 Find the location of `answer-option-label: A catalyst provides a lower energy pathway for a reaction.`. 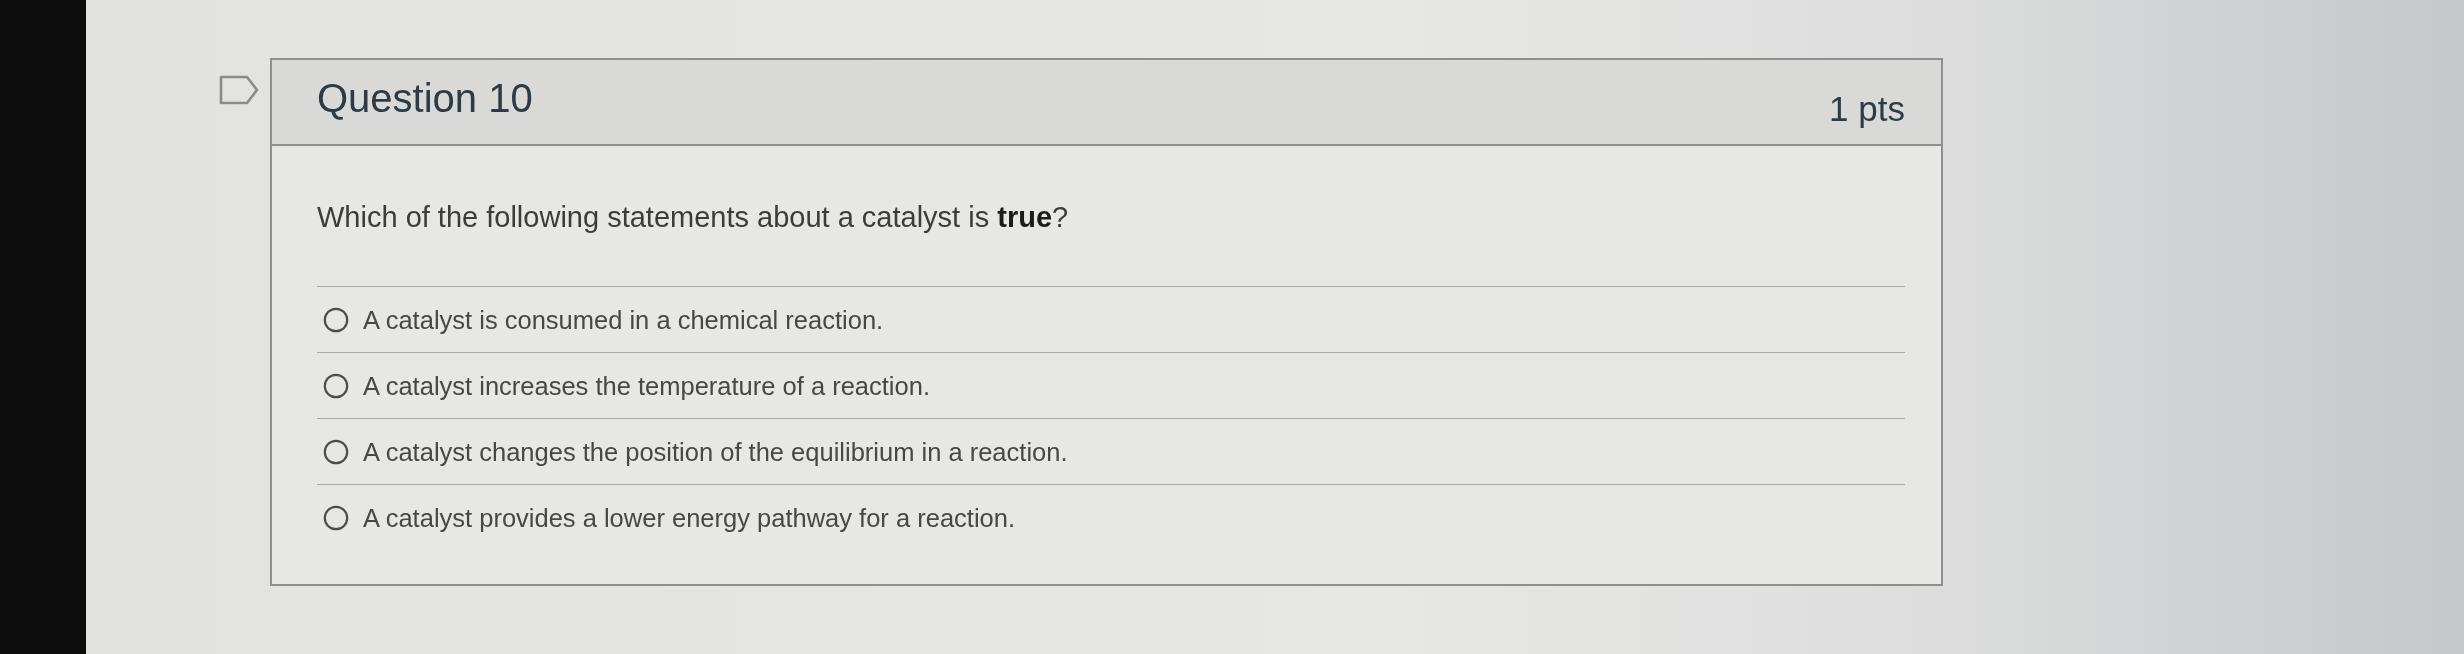

answer-option-label: A catalyst provides a lower energy pathway for a reaction. is located at coordinates (689, 518).